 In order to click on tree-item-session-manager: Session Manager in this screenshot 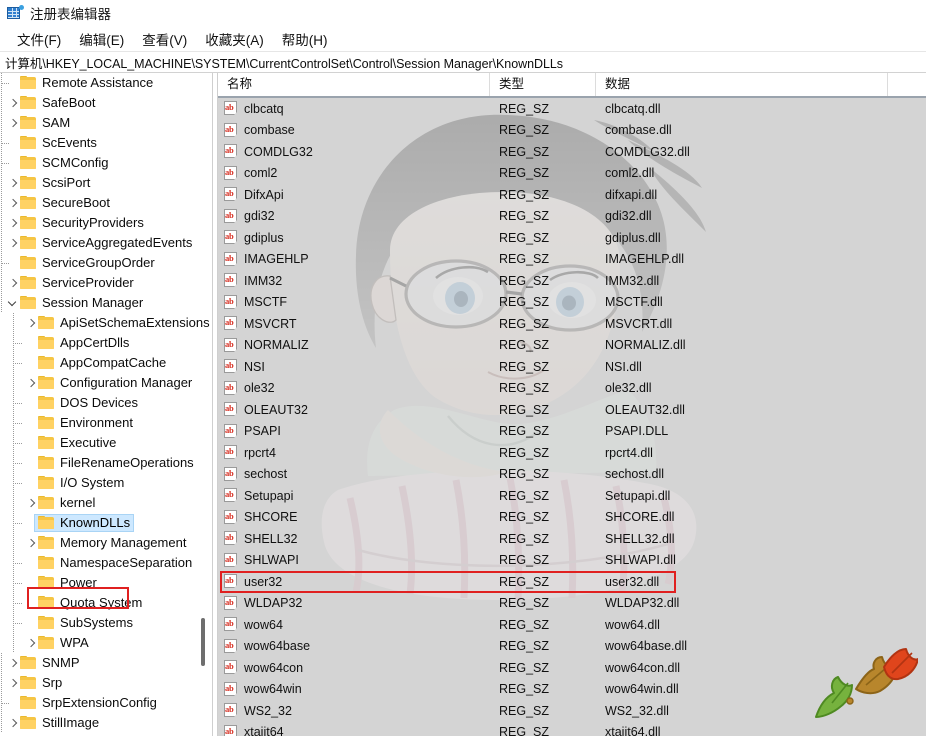, I will do `click(106, 303)`.